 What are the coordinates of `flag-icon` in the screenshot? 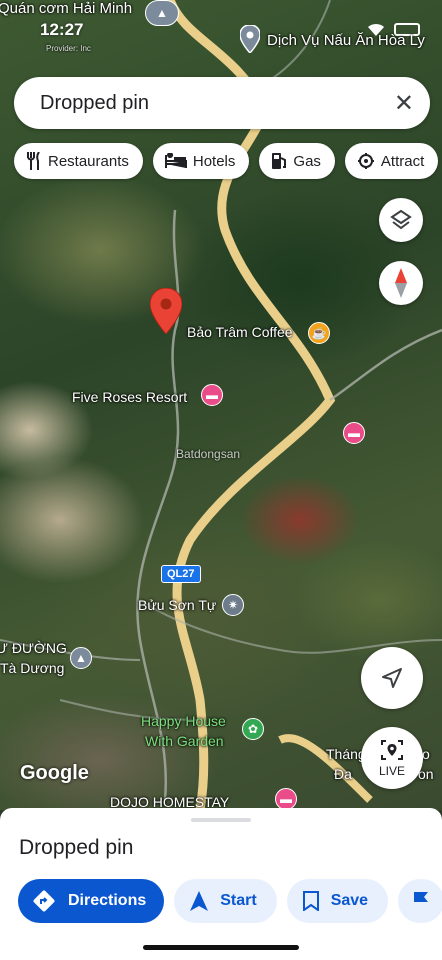 It's located at (421, 901).